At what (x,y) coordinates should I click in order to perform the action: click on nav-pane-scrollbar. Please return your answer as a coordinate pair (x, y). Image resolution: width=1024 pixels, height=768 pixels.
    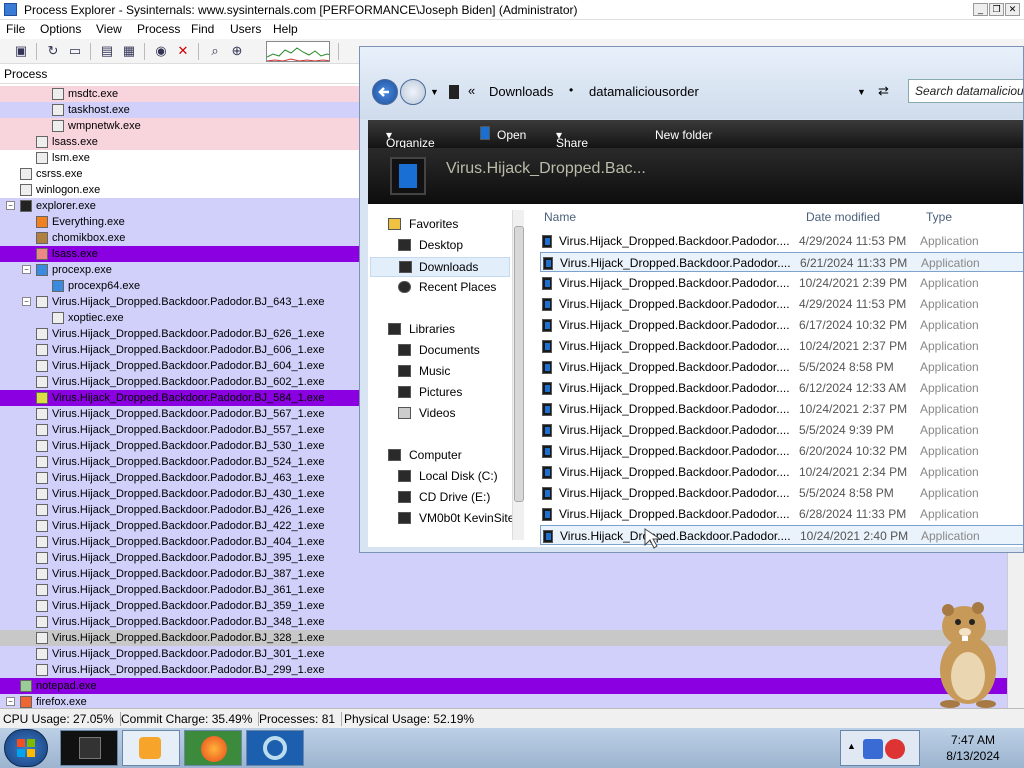
    Looking at the image, I should click on (518, 375).